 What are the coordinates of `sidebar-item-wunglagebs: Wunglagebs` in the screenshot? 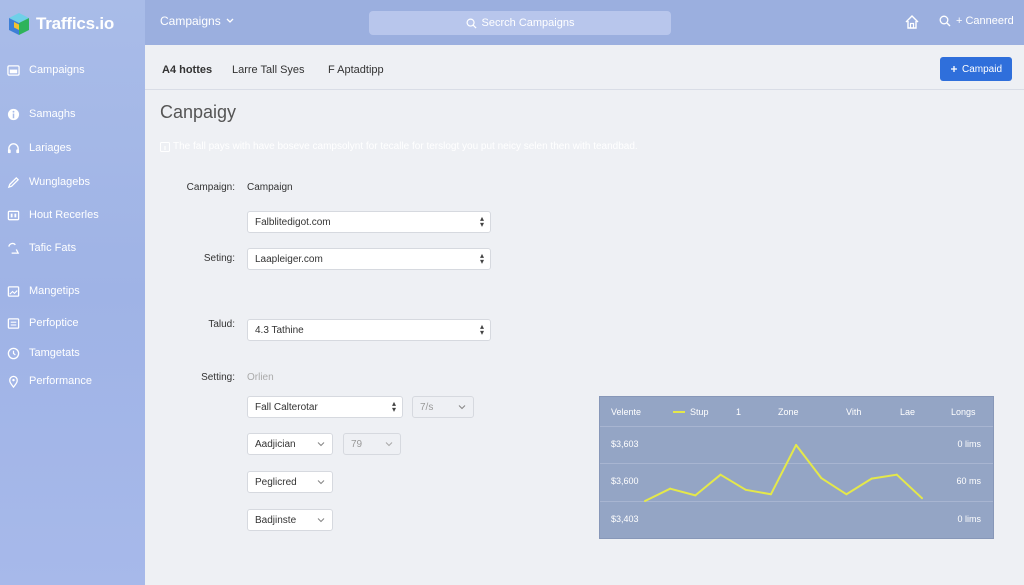 It's located at (73, 182).